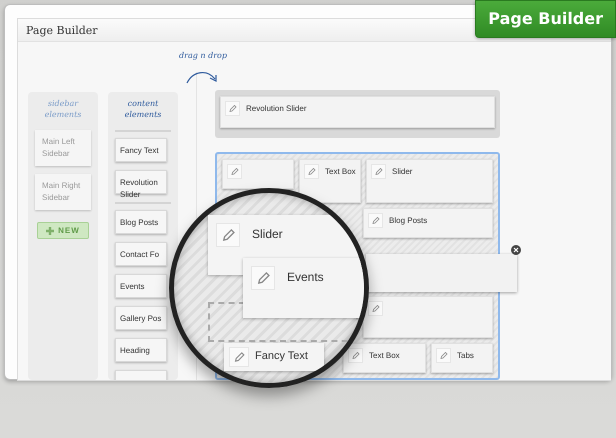 The height and width of the screenshot is (438, 616). What do you see at coordinates (516, 250) in the screenshot?
I see `close-icon` at bounding box center [516, 250].